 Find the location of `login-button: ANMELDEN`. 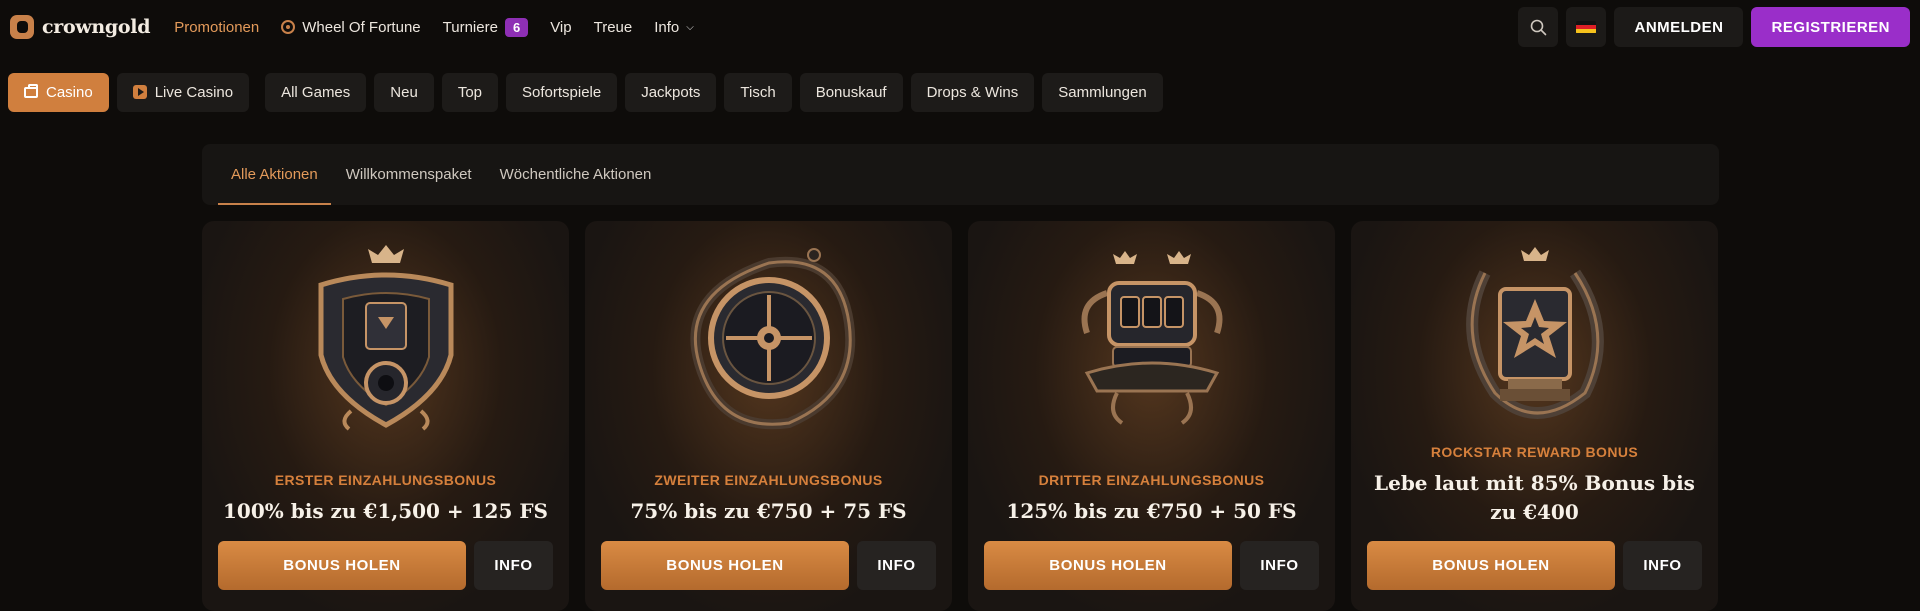

login-button: ANMELDEN is located at coordinates (1679, 27).